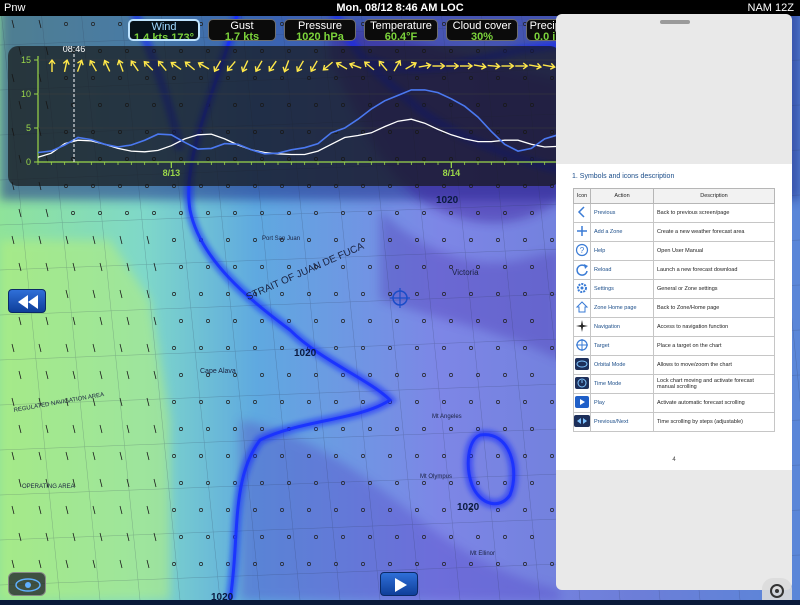 The image size is (800, 605). Describe the element at coordinates (714, 346) in the screenshot. I see `legend-description: Place a target on the chart` at that location.